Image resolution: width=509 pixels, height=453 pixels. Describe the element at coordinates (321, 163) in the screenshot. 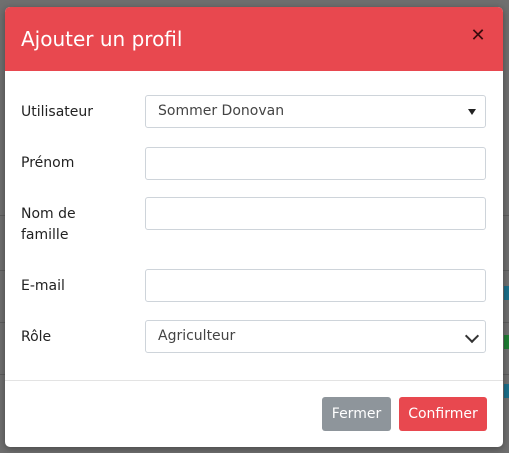

I see `first-name-input` at that location.